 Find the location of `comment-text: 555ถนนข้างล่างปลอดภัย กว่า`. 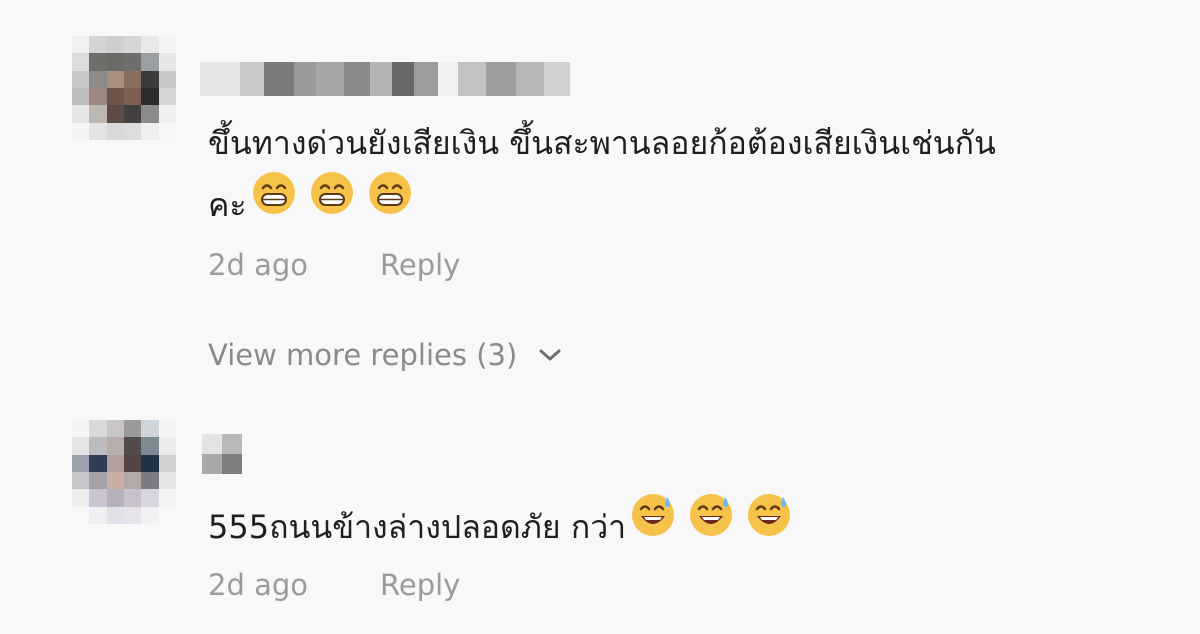

comment-text: 555ถนนข้างล่างปลอดภัย กว่า is located at coordinates (500, 523).